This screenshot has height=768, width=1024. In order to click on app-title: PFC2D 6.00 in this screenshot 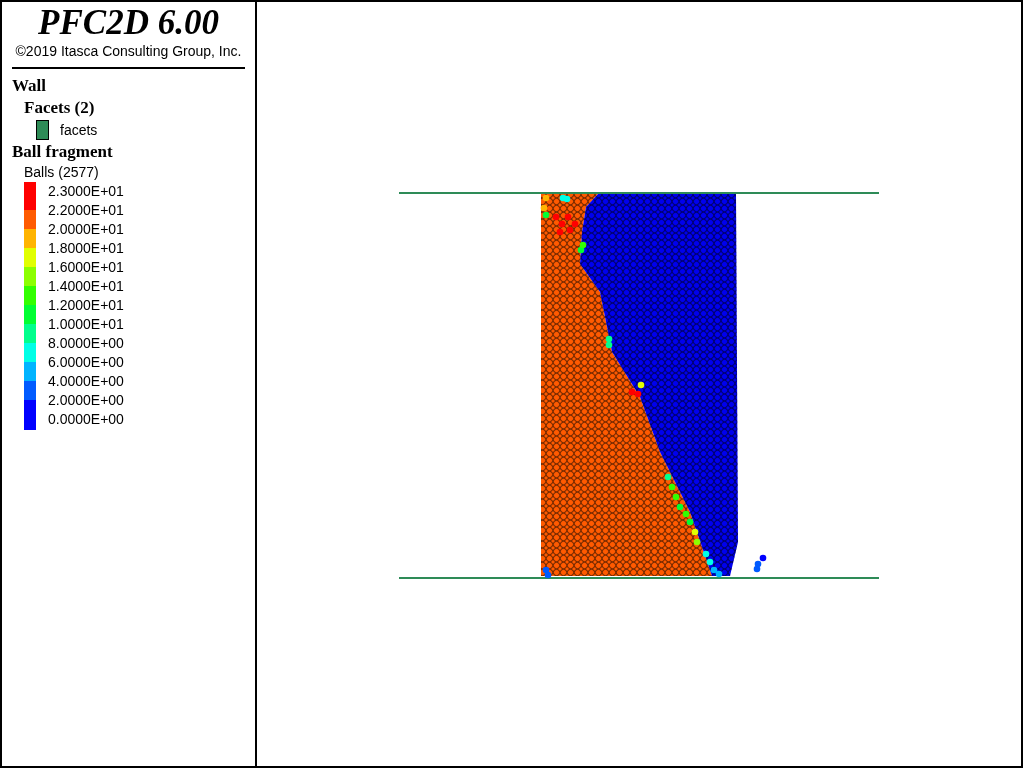, I will do `click(128, 23)`.